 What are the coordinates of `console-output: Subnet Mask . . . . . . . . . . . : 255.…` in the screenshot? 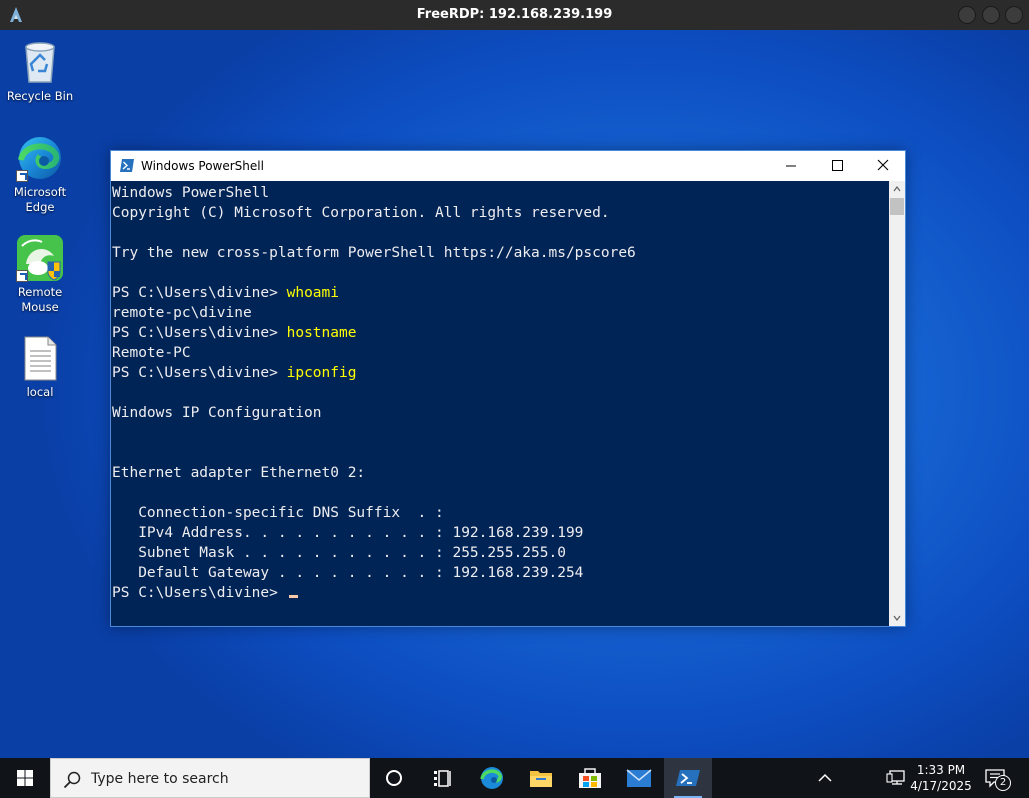 It's located at (339, 553).